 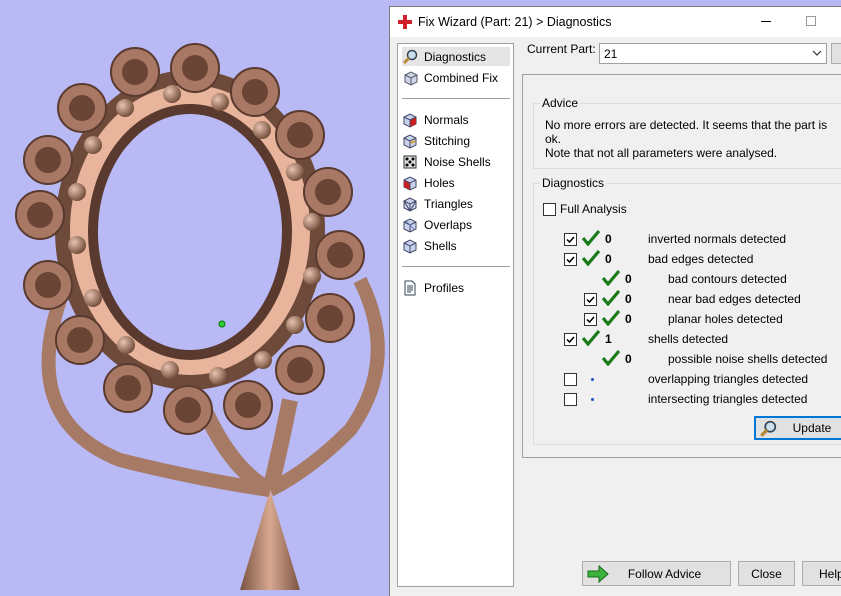 What do you see at coordinates (628, 359) in the screenshot?
I see `noise-shells-count: 0` at bounding box center [628, 359].